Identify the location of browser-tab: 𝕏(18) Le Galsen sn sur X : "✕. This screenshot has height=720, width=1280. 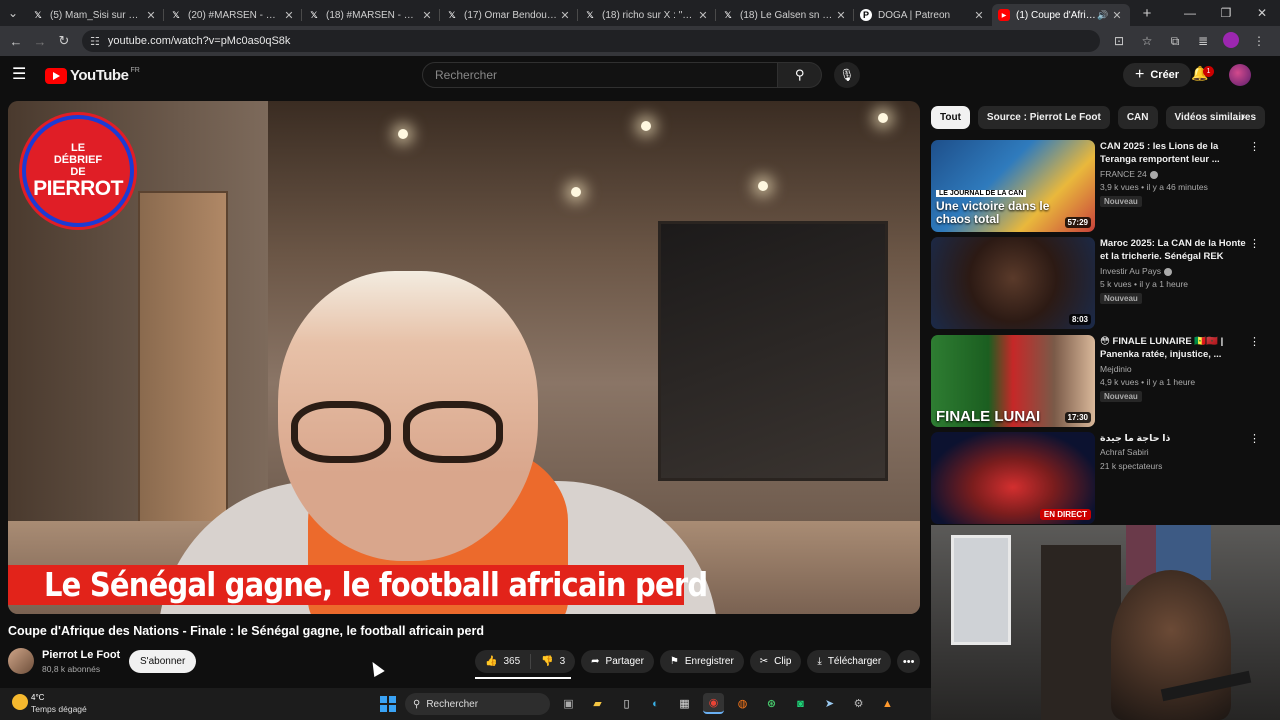
(785, 15).